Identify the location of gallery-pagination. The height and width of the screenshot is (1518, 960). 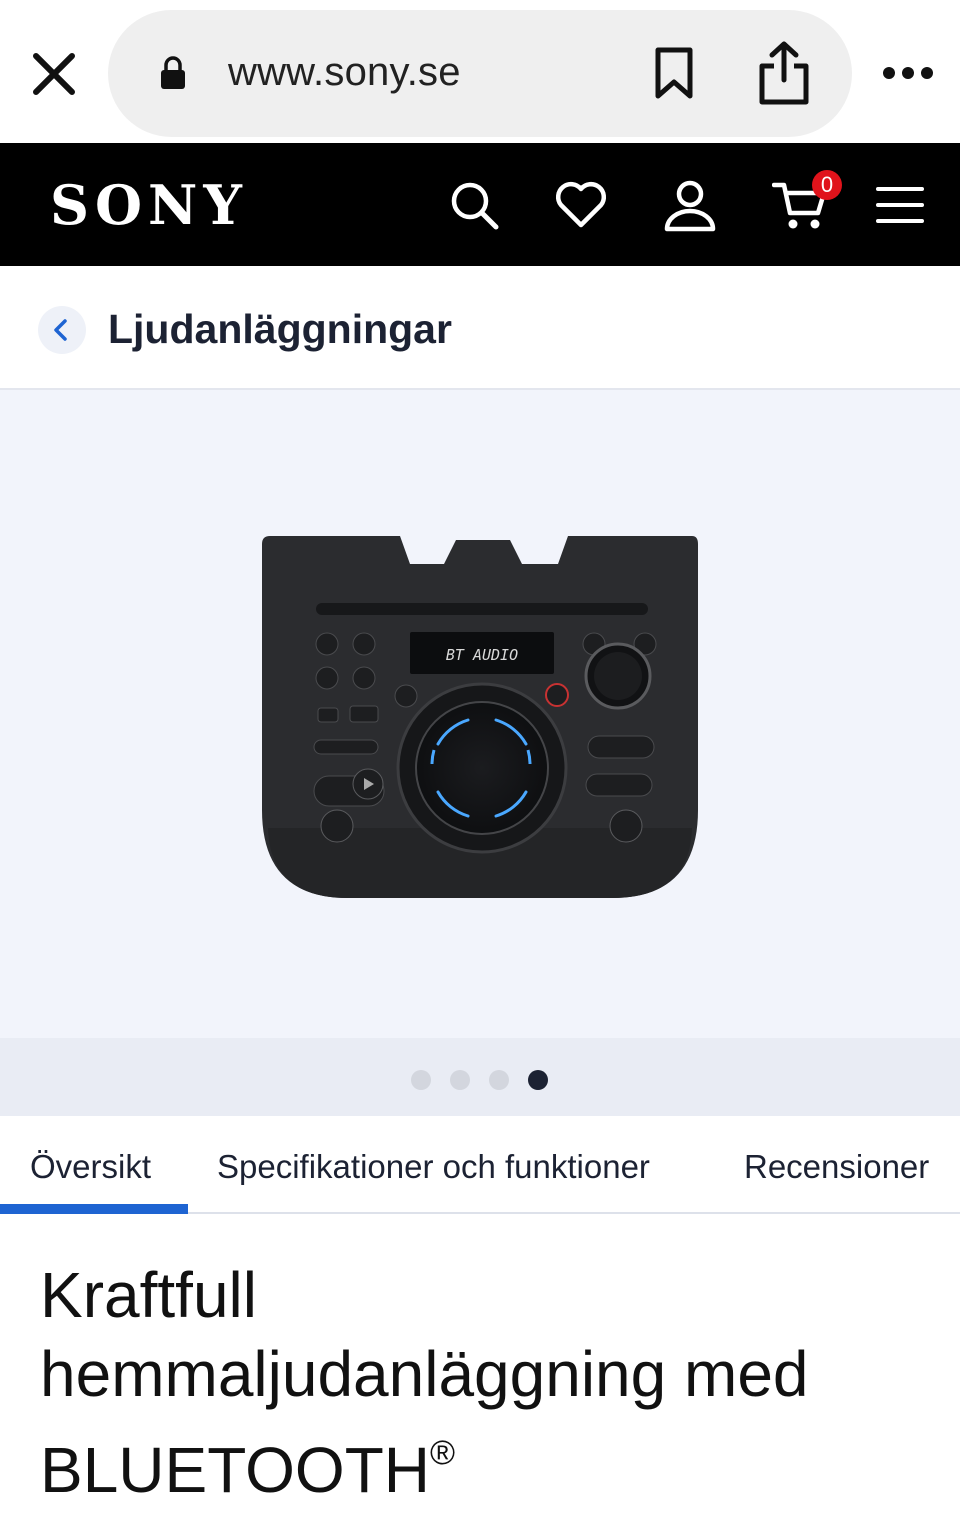
(480, 1077).